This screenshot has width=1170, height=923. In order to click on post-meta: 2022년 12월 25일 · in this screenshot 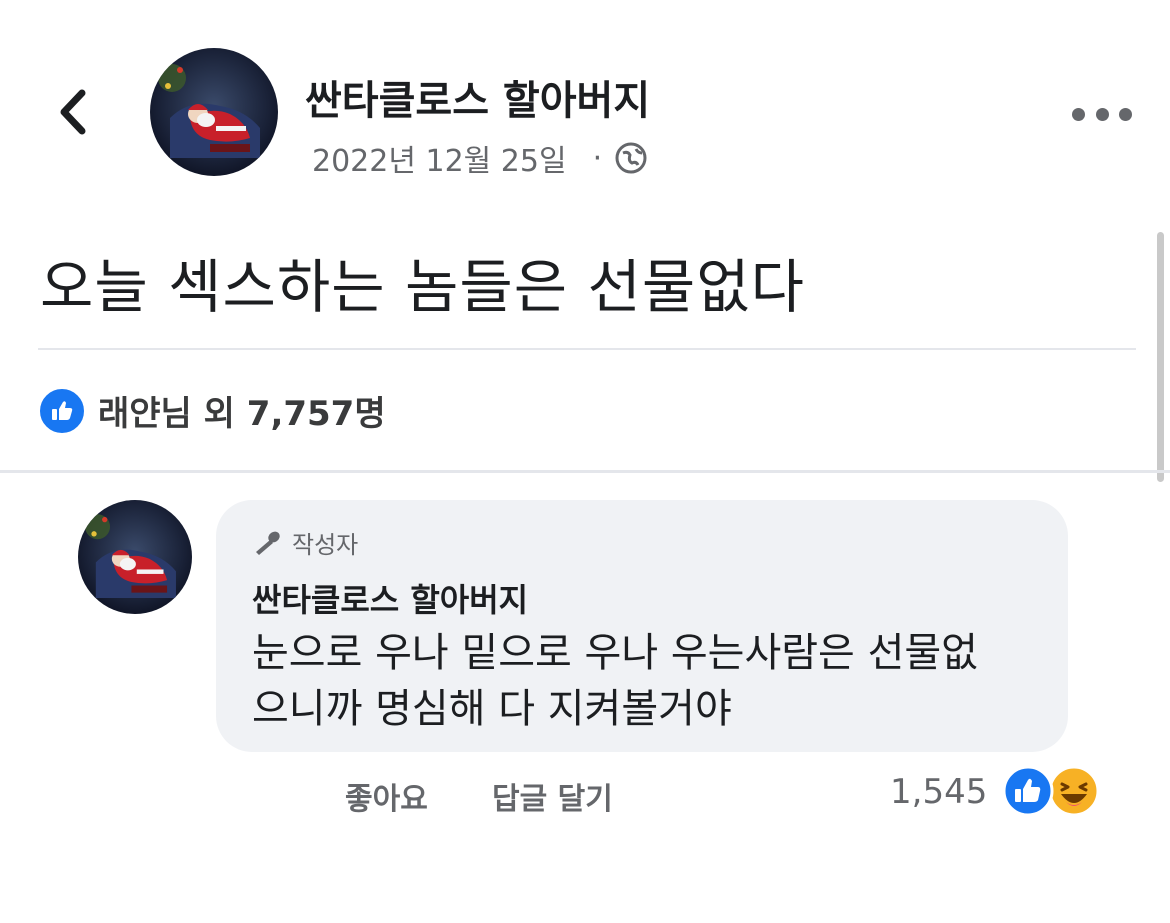, I will do `click(480, 158)`.